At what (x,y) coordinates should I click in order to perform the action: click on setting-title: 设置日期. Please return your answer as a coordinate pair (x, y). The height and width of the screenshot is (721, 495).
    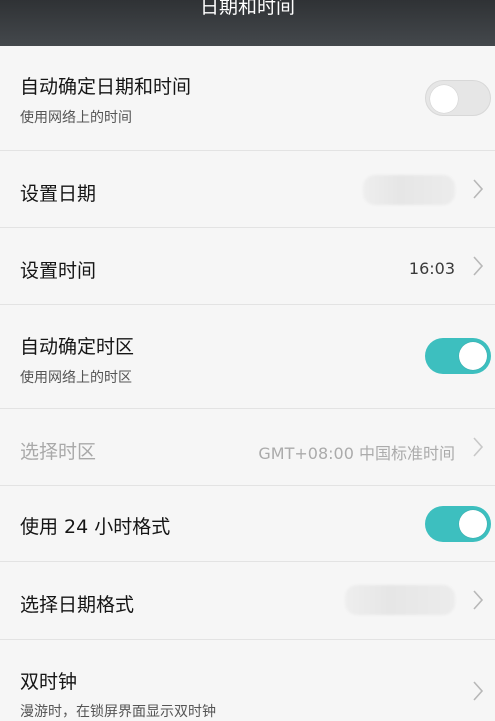
    Looking at the image, I should click on (58, 194).